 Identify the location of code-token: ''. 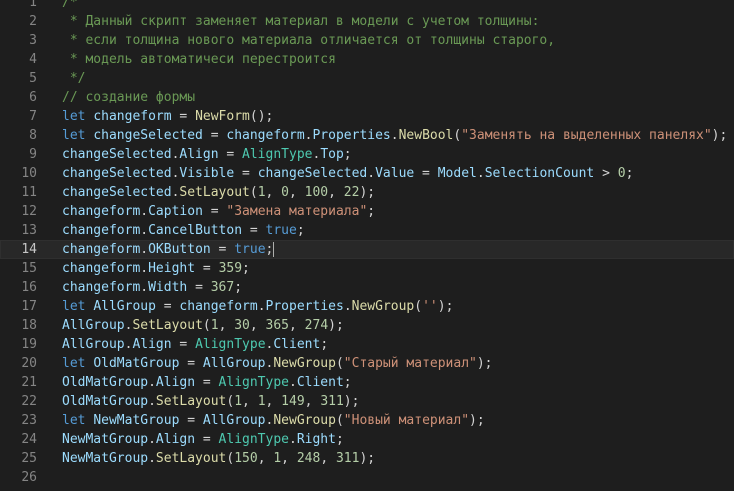
(430, 306).